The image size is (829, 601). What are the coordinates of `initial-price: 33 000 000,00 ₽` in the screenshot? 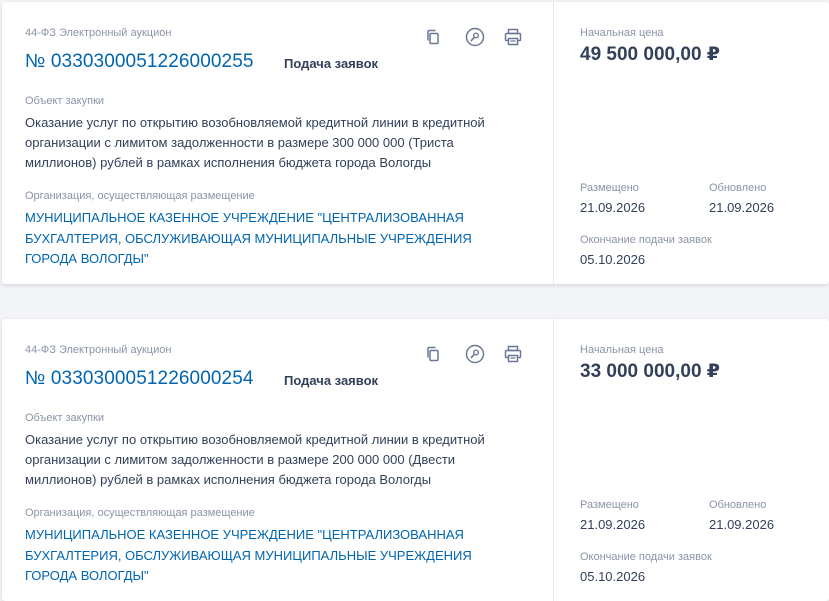 It's located at (650, 371).